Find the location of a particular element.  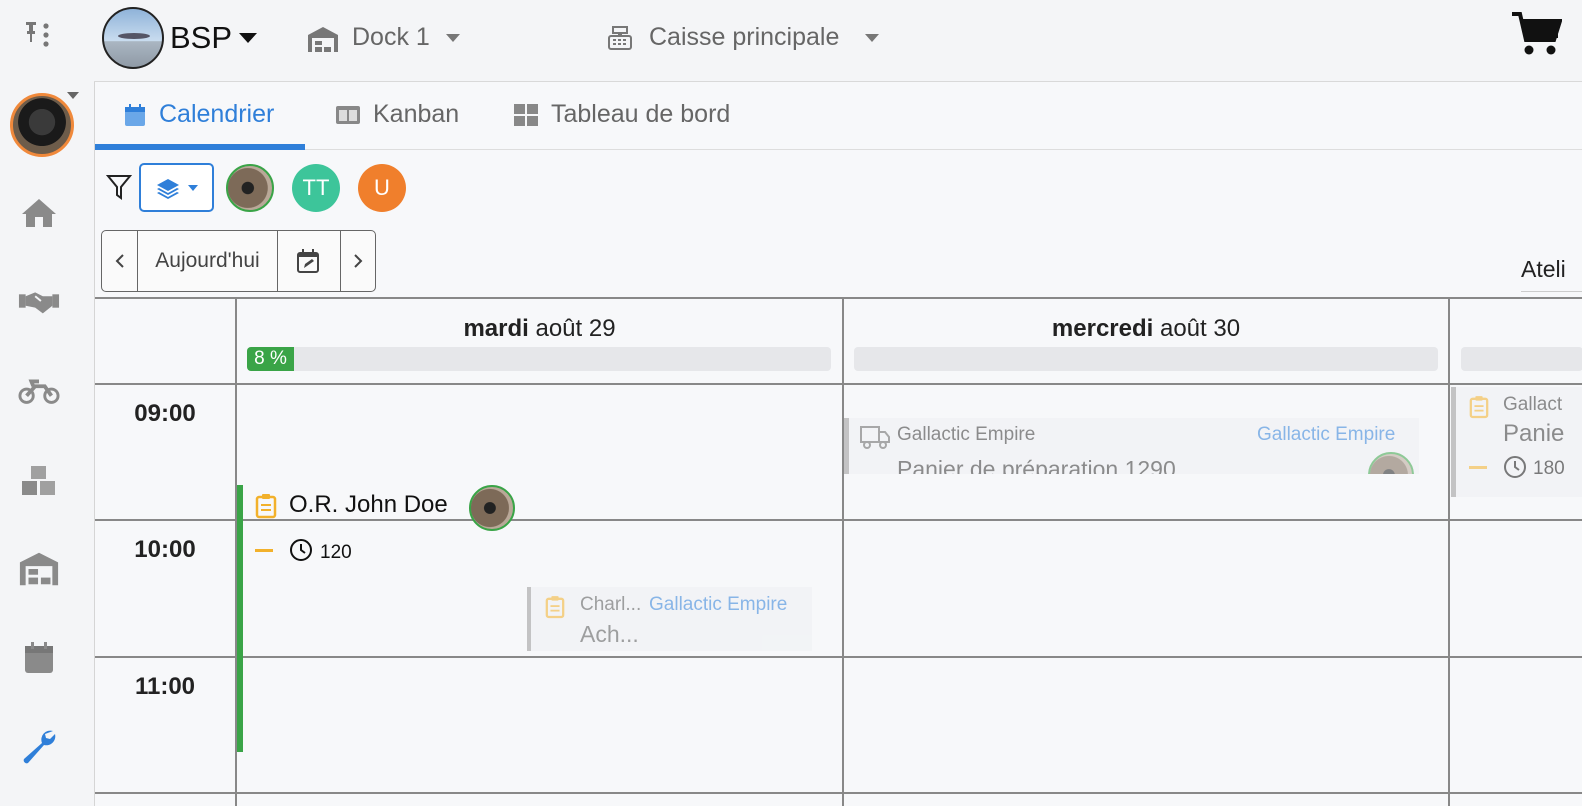

kanban-icon is located at coordinates (348, 114).